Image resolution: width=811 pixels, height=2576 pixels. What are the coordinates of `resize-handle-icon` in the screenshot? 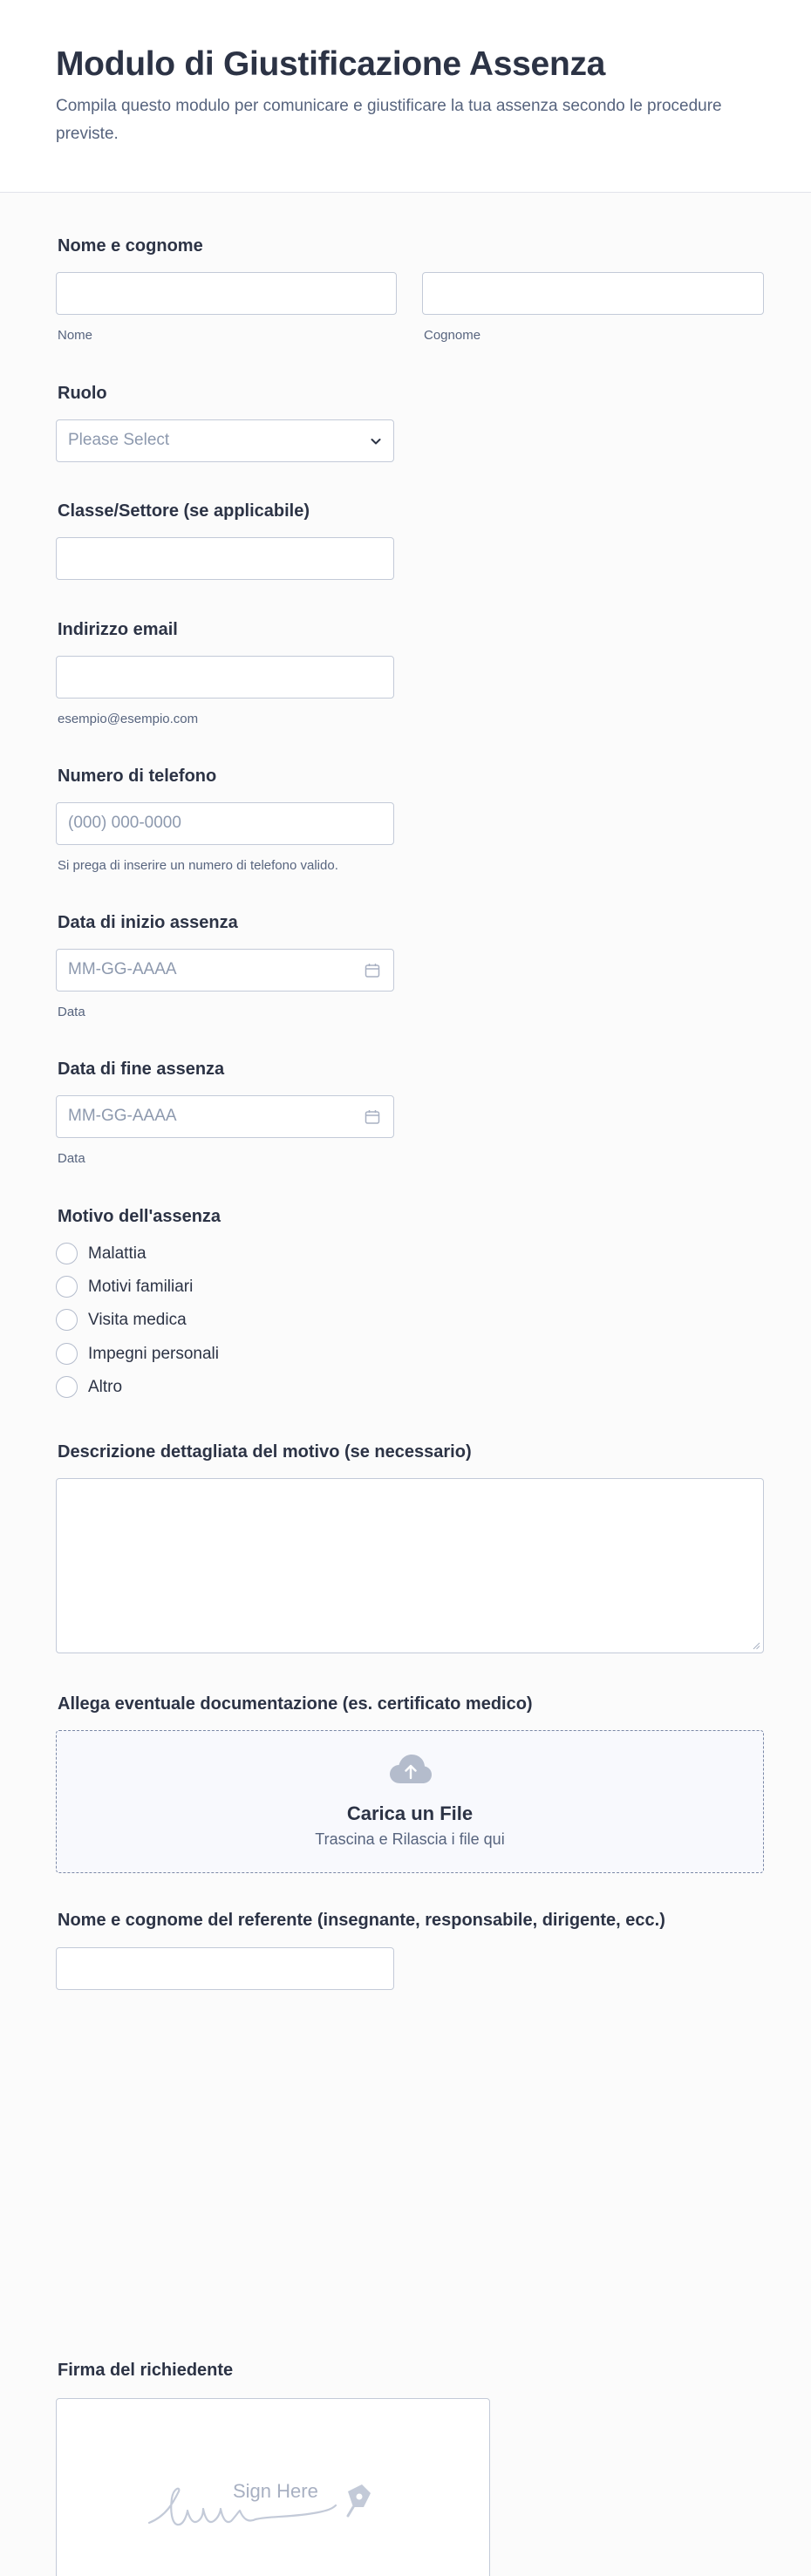 It's located at (756, 1646).